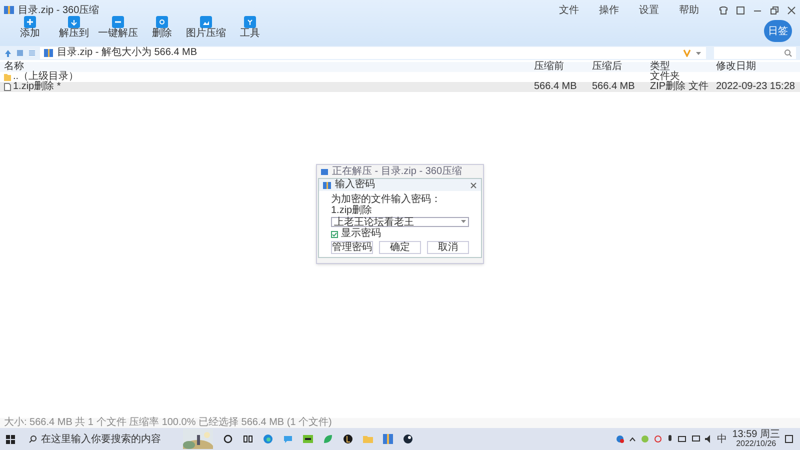 The width and height of the screenshot is (800, 450). I want to click on calendar-badge: 日签, so click(778, 31).